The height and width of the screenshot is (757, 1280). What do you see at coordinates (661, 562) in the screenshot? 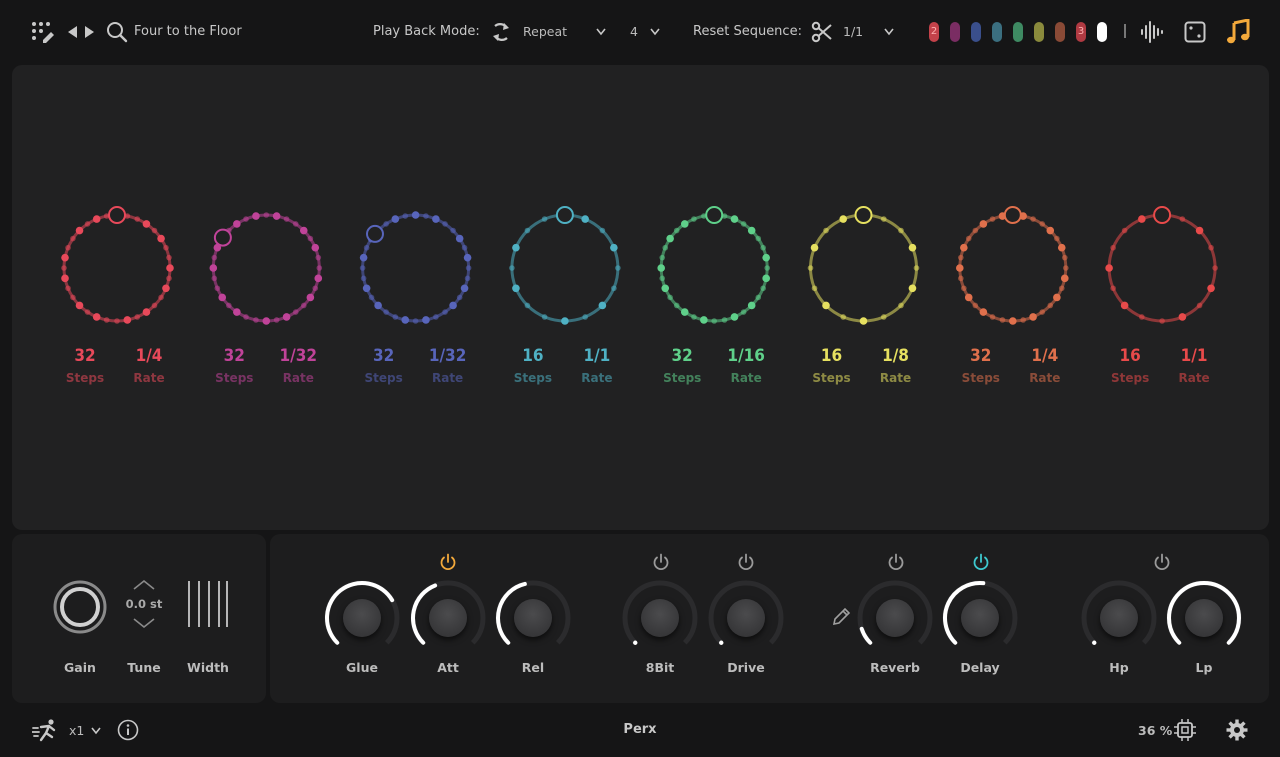
I see `bitcrush-power-icon` at bounding box center [661, 562].